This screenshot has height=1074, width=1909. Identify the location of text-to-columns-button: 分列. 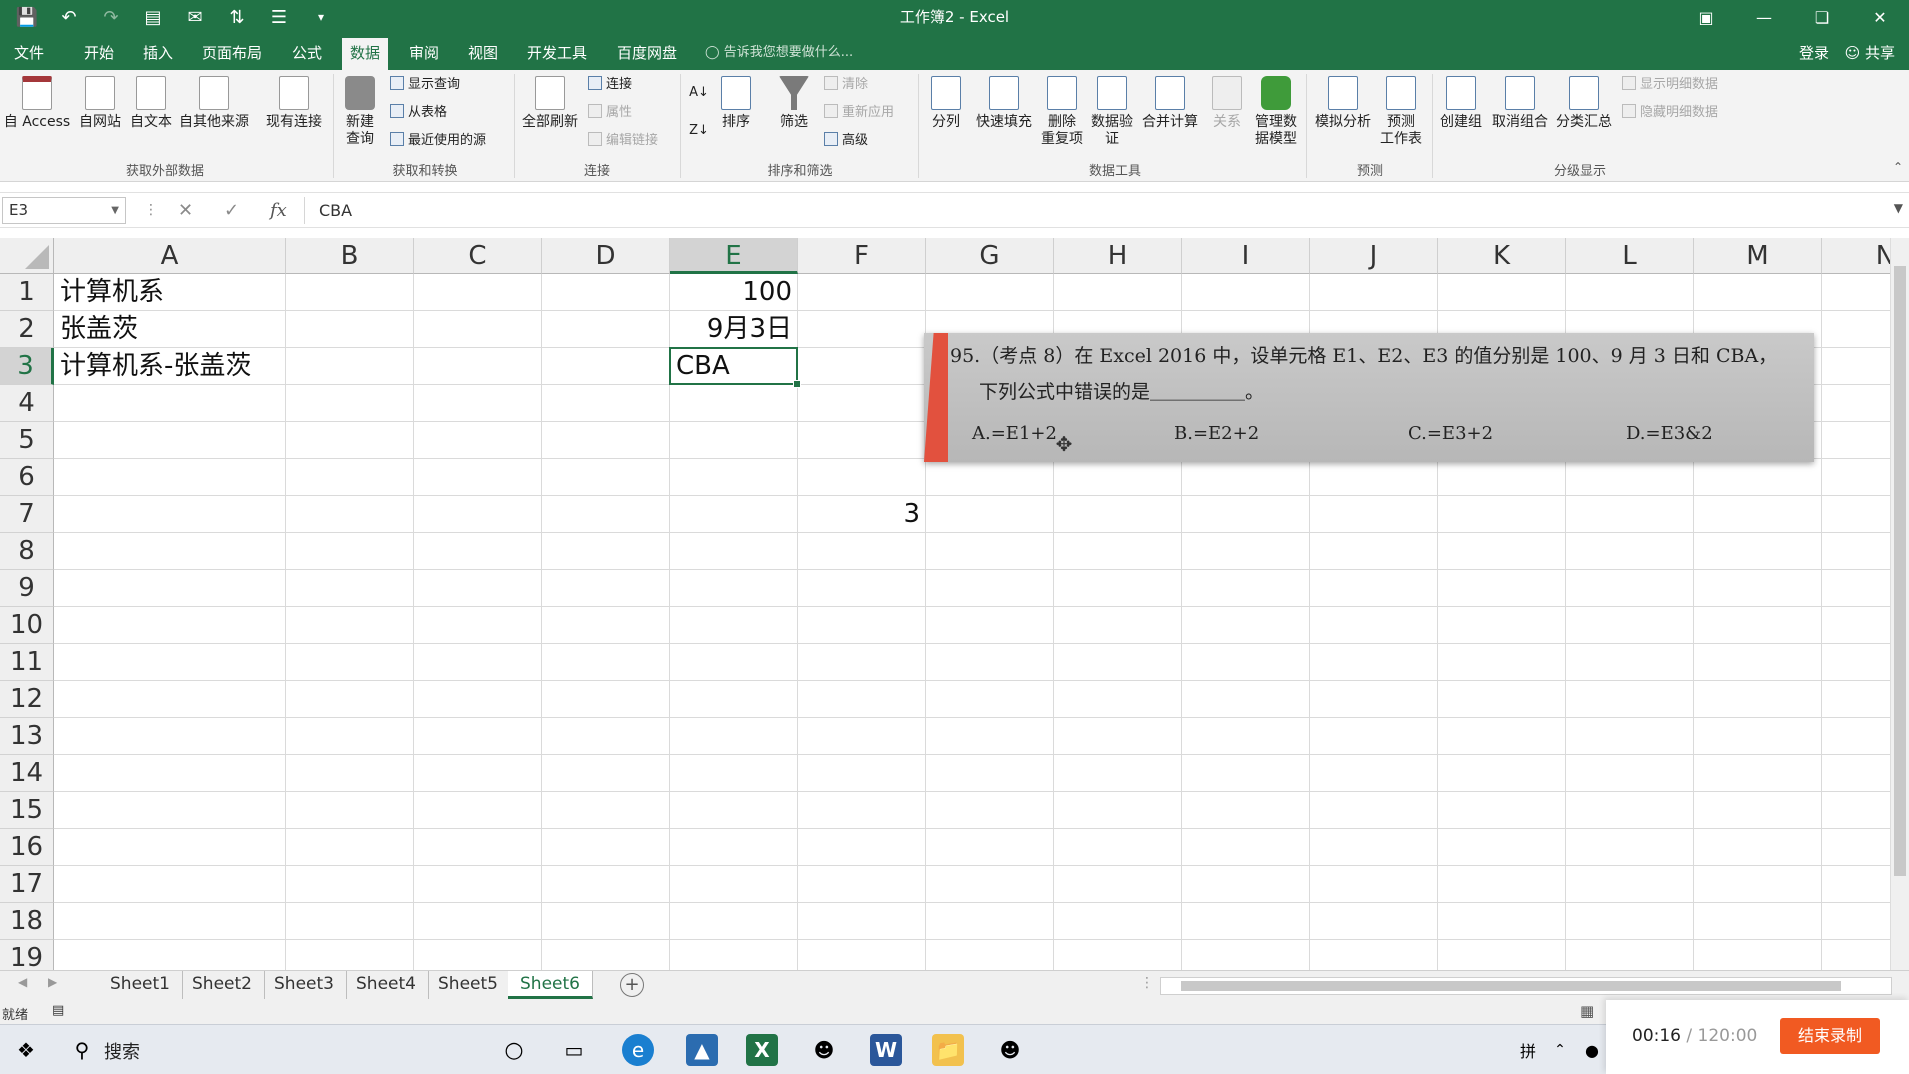
(946, 103).